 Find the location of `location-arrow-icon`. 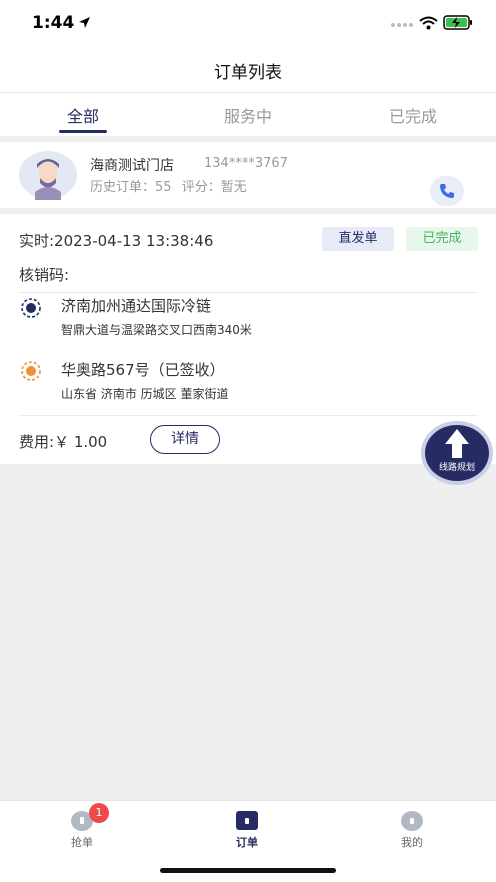

location-arrow-icon is located at coordinates (84, 22).